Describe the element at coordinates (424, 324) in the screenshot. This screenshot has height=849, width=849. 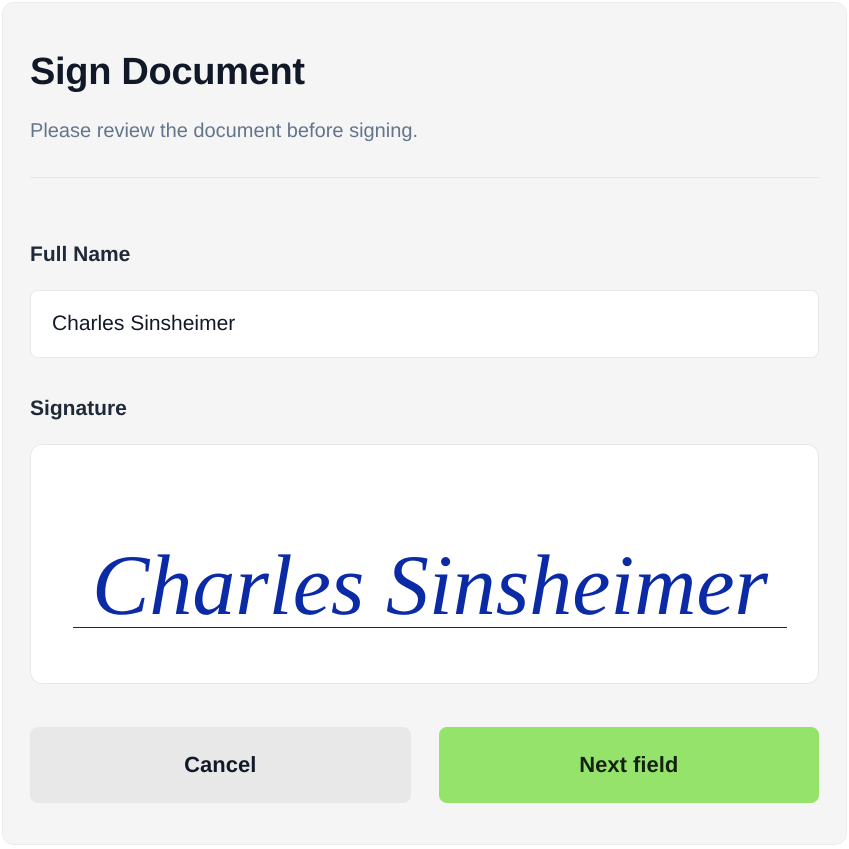
I see `full-name-input: Charles Sinsheimer` at that location.